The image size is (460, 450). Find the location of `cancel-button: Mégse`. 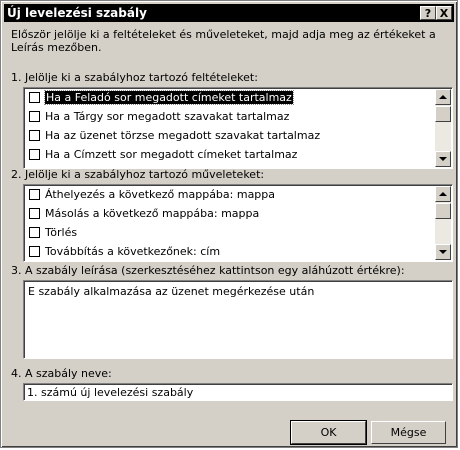

cancel-button: Mégse is located at coordinates (408, 432).